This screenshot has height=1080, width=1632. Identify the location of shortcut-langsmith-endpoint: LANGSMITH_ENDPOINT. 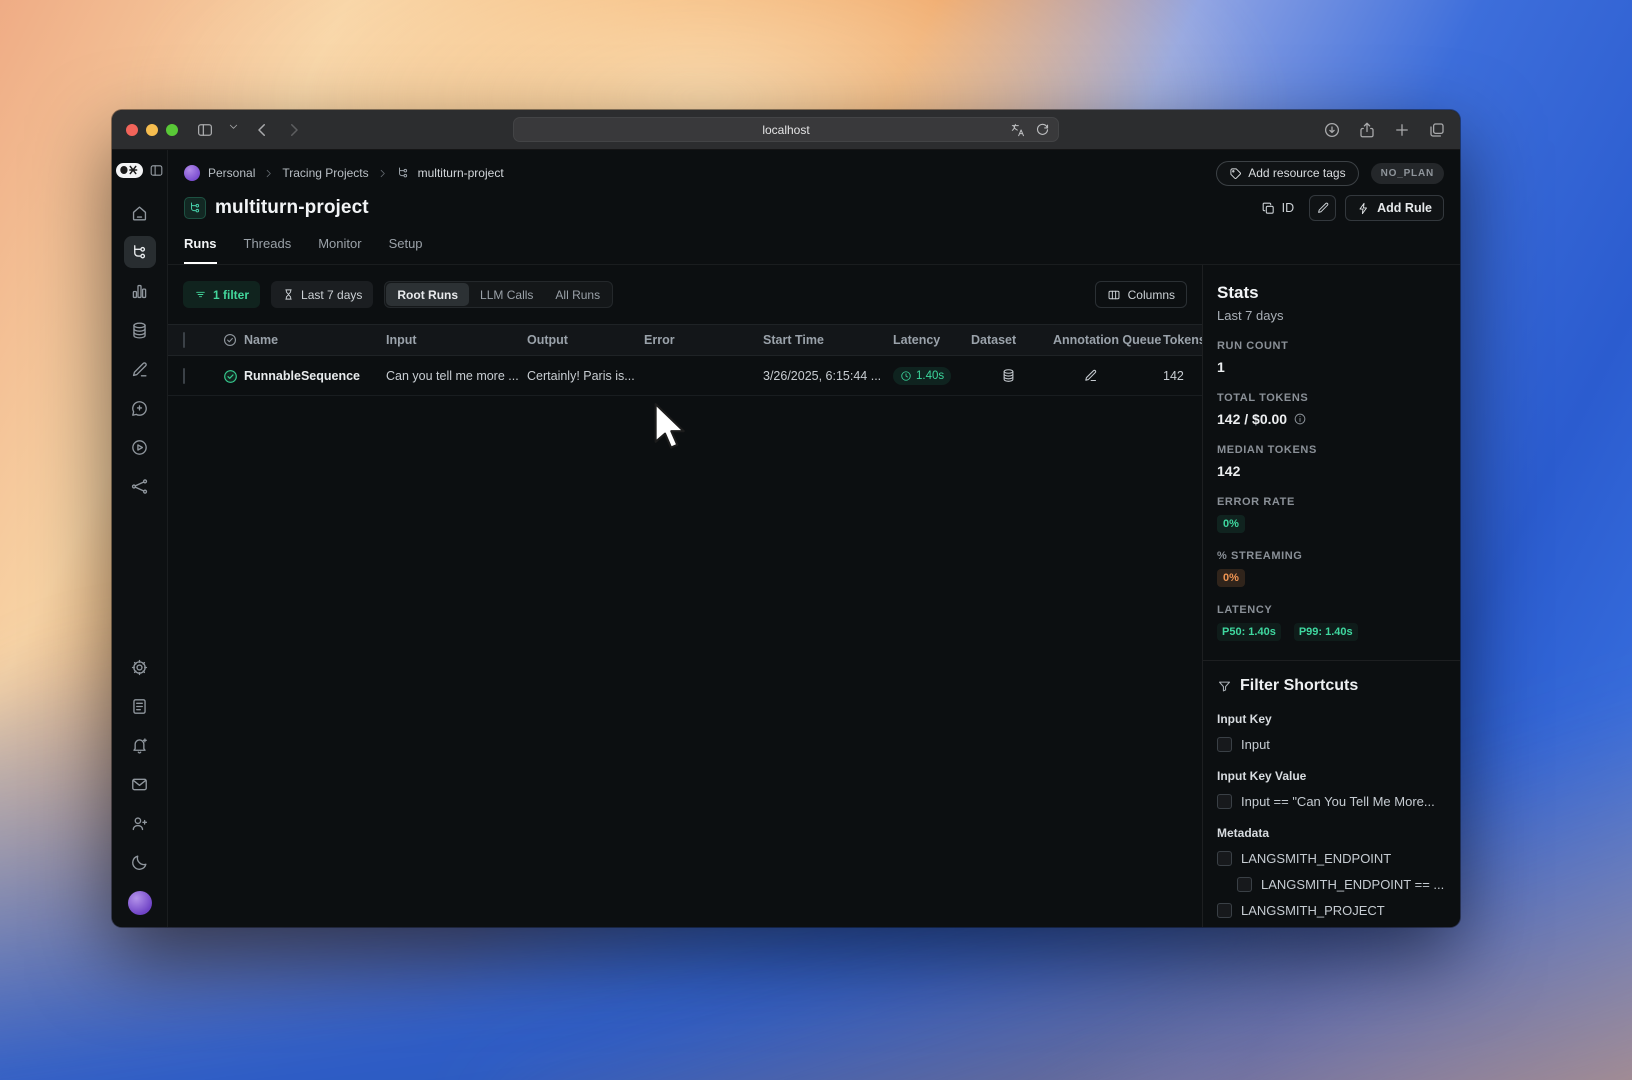
(1331, 858).